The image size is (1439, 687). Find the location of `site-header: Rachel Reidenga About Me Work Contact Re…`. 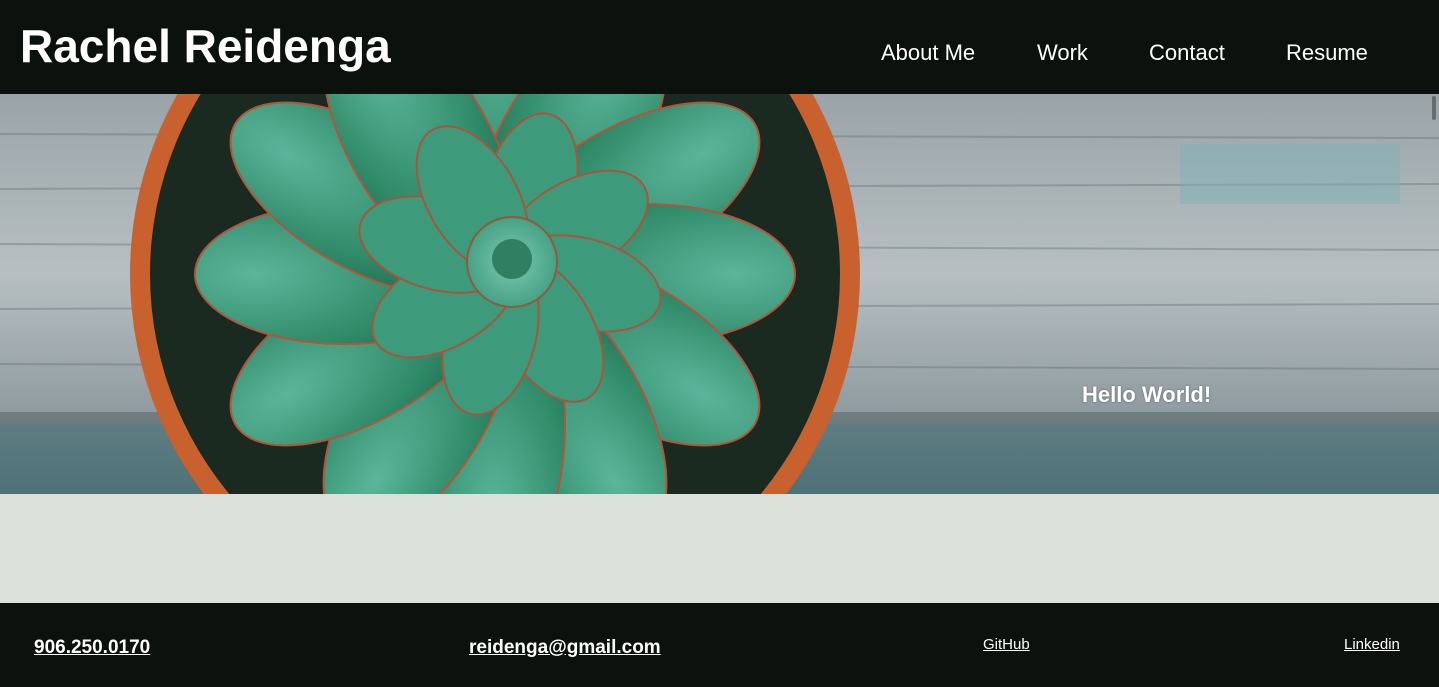

site-header: Rachel Reidenga About Me Work Contact Re… is located at coordinates (719, 47).